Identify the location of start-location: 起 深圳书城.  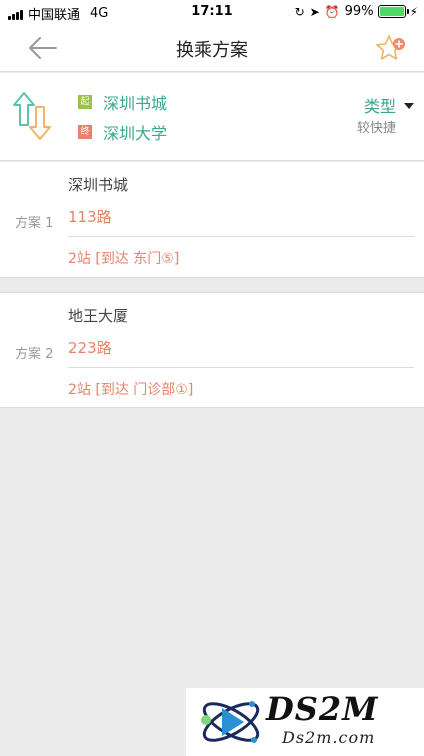
(122, 102).